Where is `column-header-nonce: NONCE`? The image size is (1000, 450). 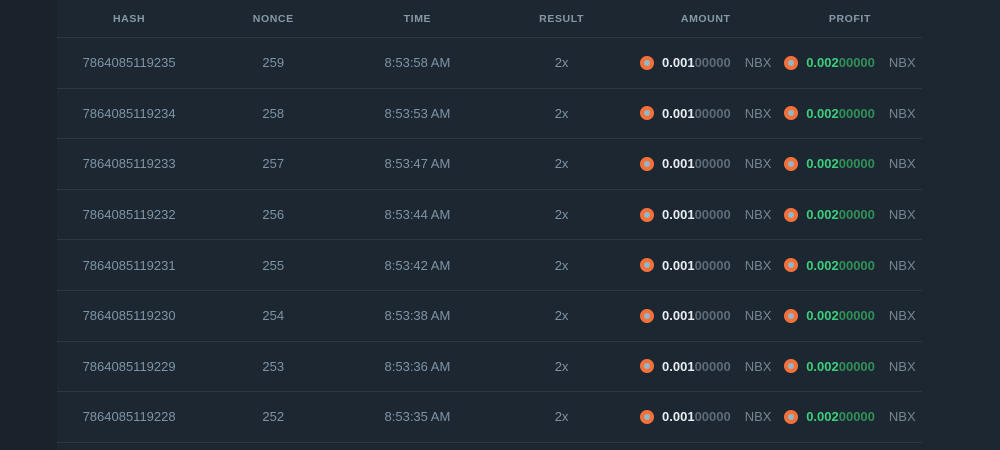
column-header-nonce: NONCE is located at coordinates (273, 18).